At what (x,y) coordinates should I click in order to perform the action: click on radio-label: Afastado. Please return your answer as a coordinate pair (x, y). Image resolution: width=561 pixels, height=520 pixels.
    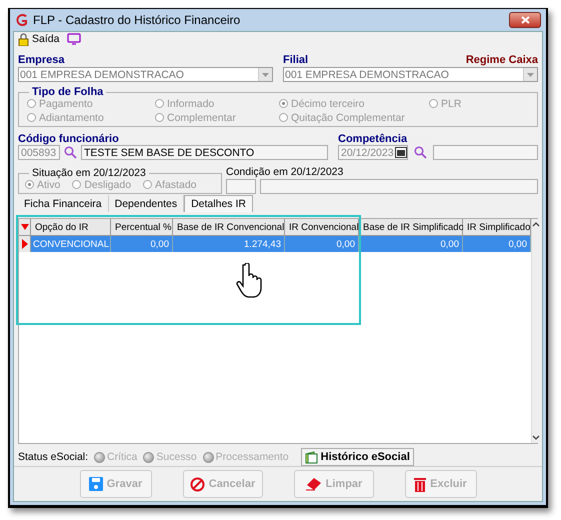
    Looking at the image, I should click on (175, 184).